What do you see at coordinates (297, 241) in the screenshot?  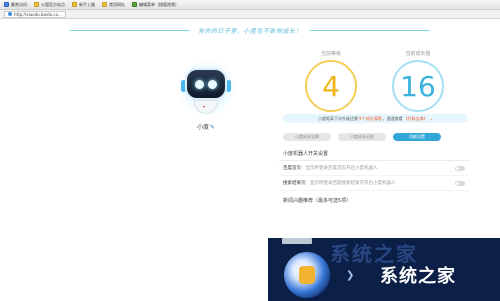 I see `watermark-bar` at bounding box center [297, 241].